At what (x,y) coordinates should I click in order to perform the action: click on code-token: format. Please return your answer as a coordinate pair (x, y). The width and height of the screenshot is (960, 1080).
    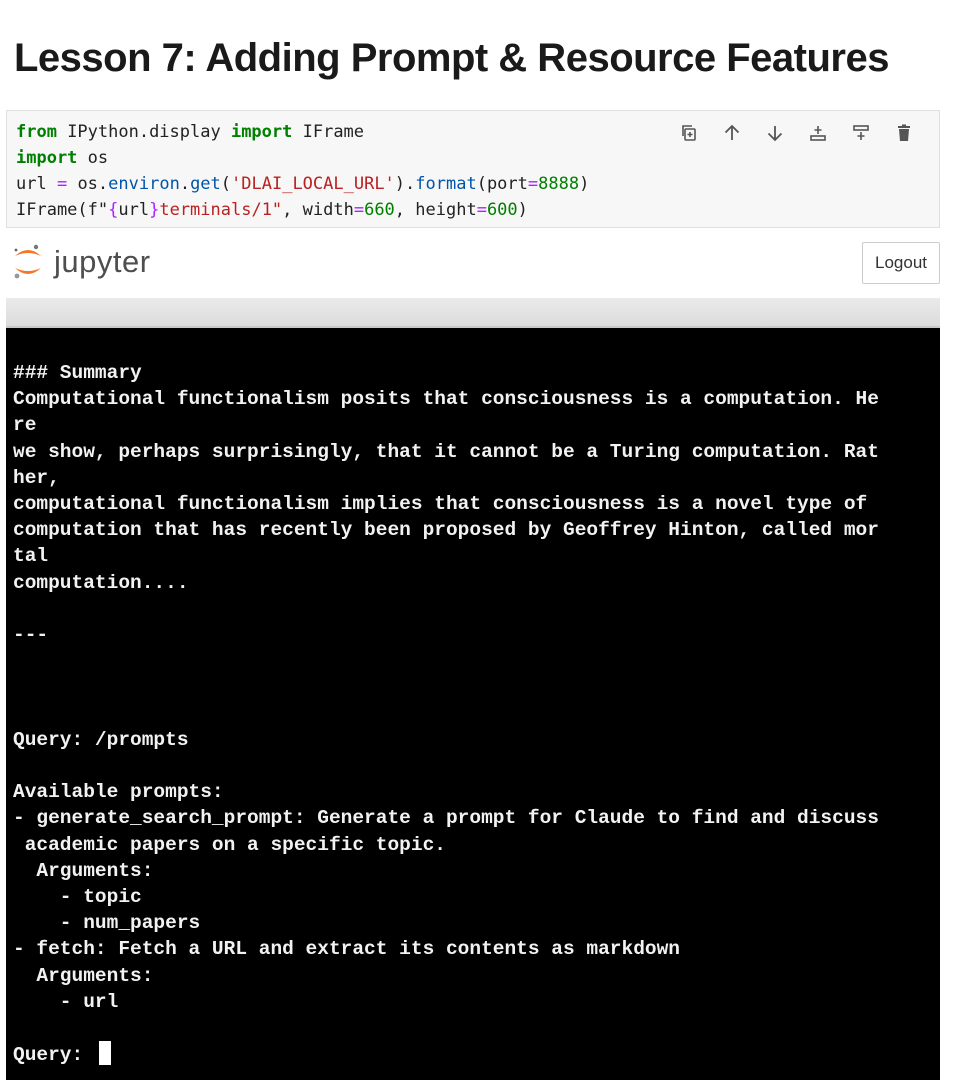
    Looking at the image, I should click on (446, 184).